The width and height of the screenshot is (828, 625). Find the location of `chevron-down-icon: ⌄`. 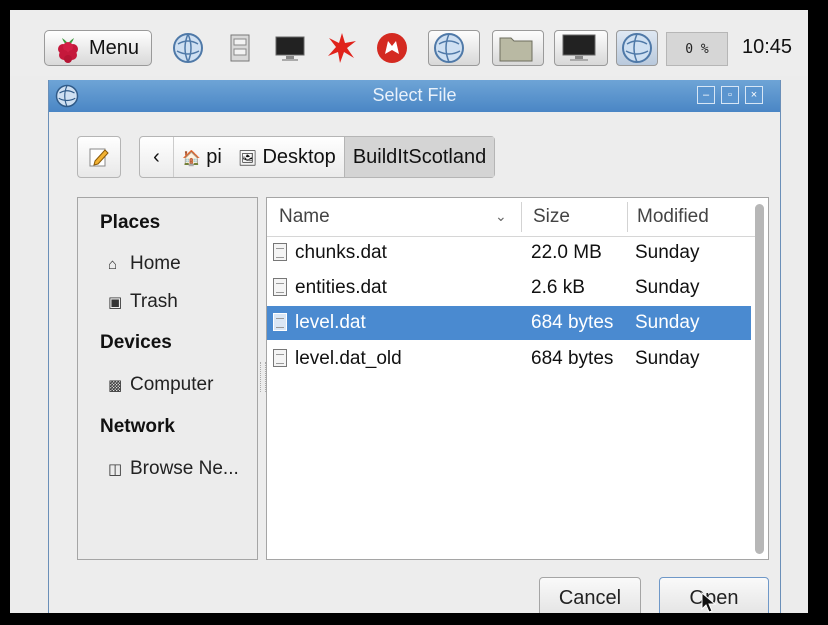

chevron-down-icon: ⌄ is located at coordinates (501, 216).